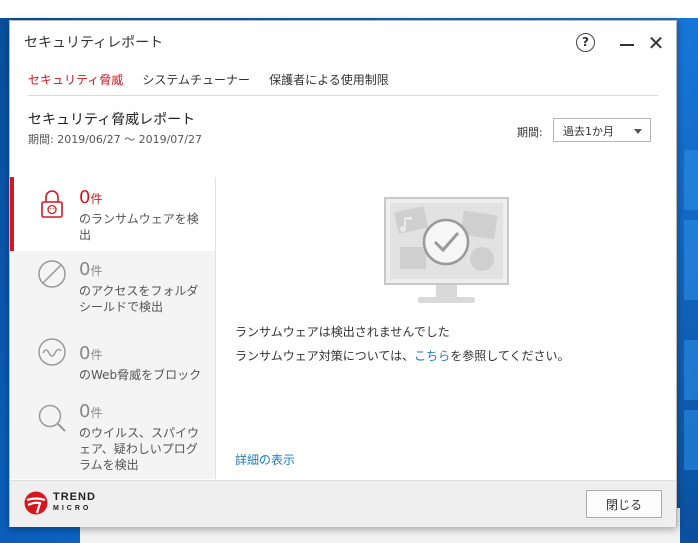 The image size is (698, 543). I want to click on folder-shield-icon, so click(52, 274).